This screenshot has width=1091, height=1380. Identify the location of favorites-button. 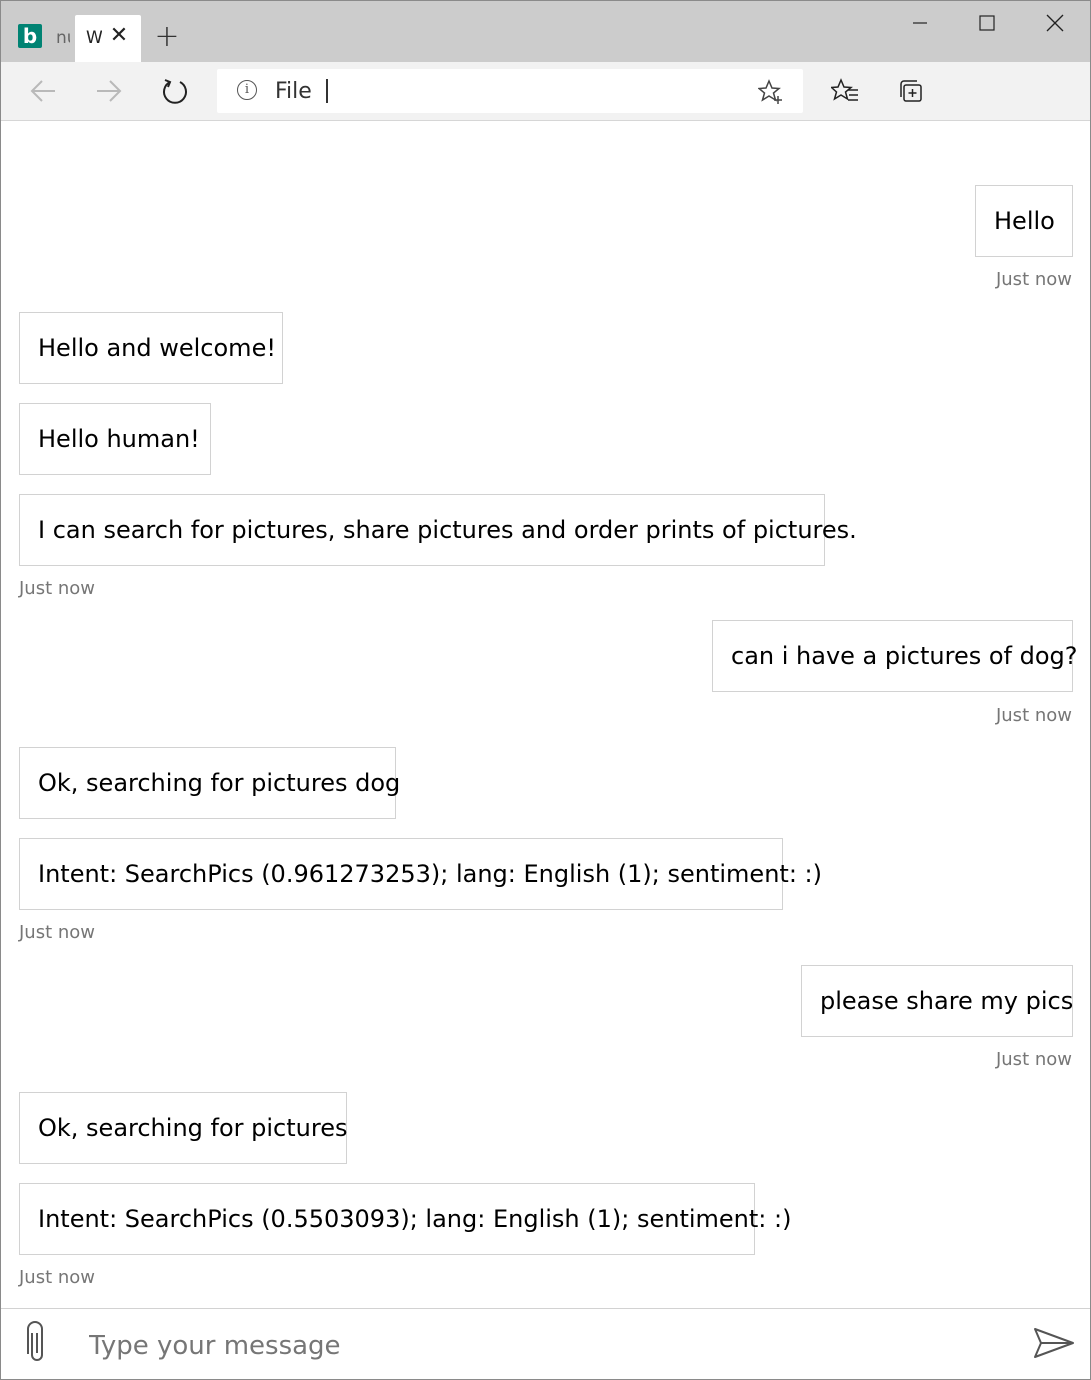
(845, 91).